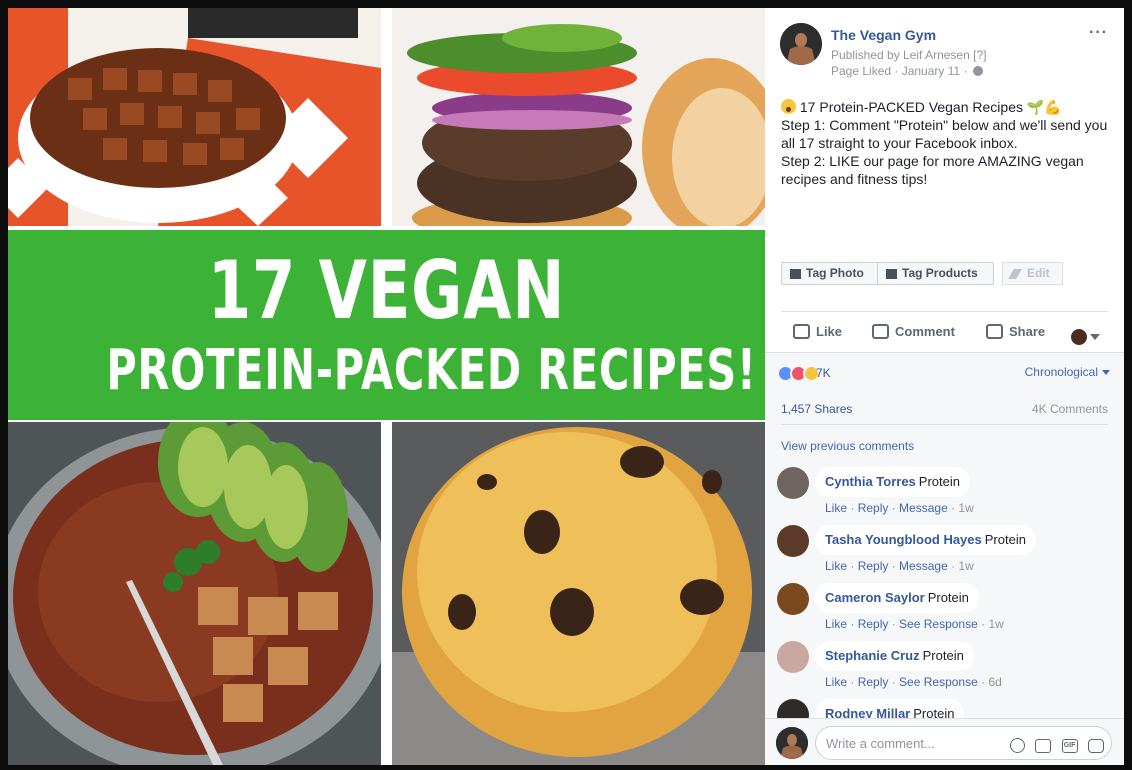 The image size is (1132, 770). What do you see at coordinates (979, 55) in the screenshot?
I see `published-help: [?]` at bounding box center [979, 55].